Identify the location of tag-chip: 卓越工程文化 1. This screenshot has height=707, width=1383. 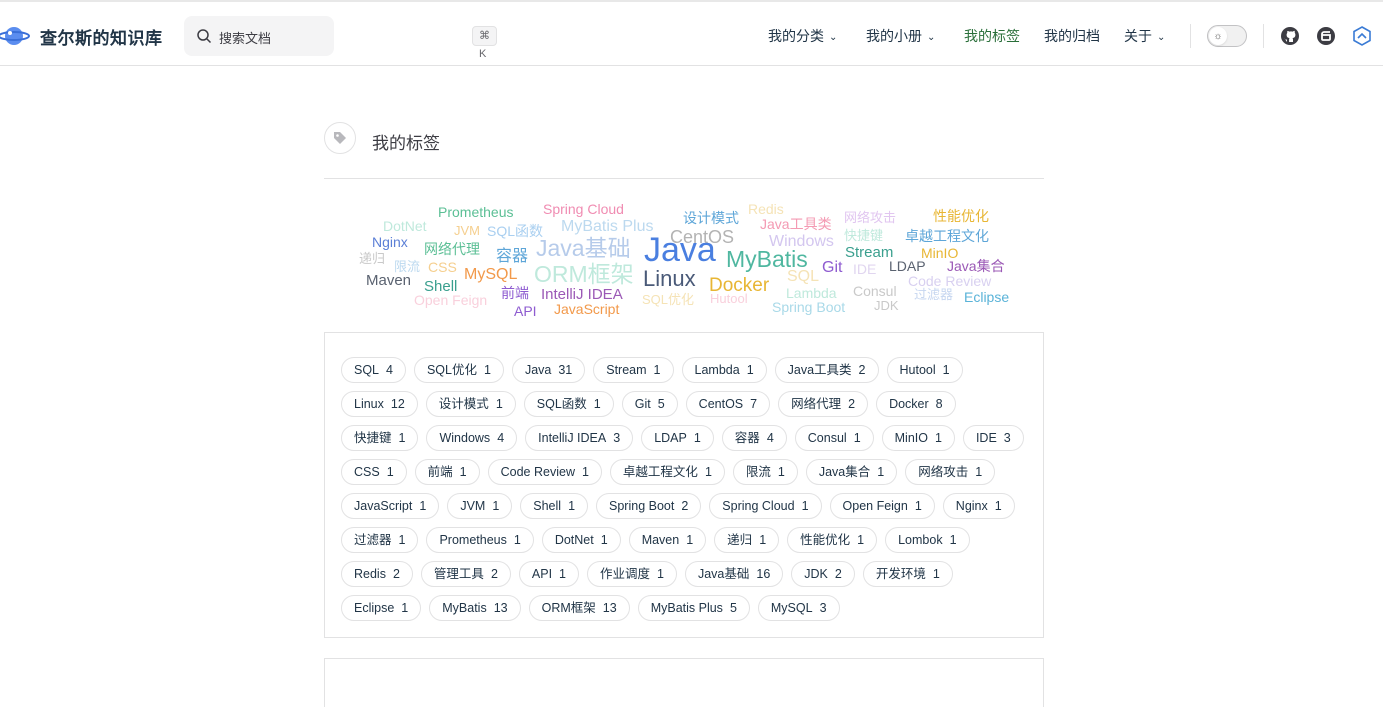
(667, 472).